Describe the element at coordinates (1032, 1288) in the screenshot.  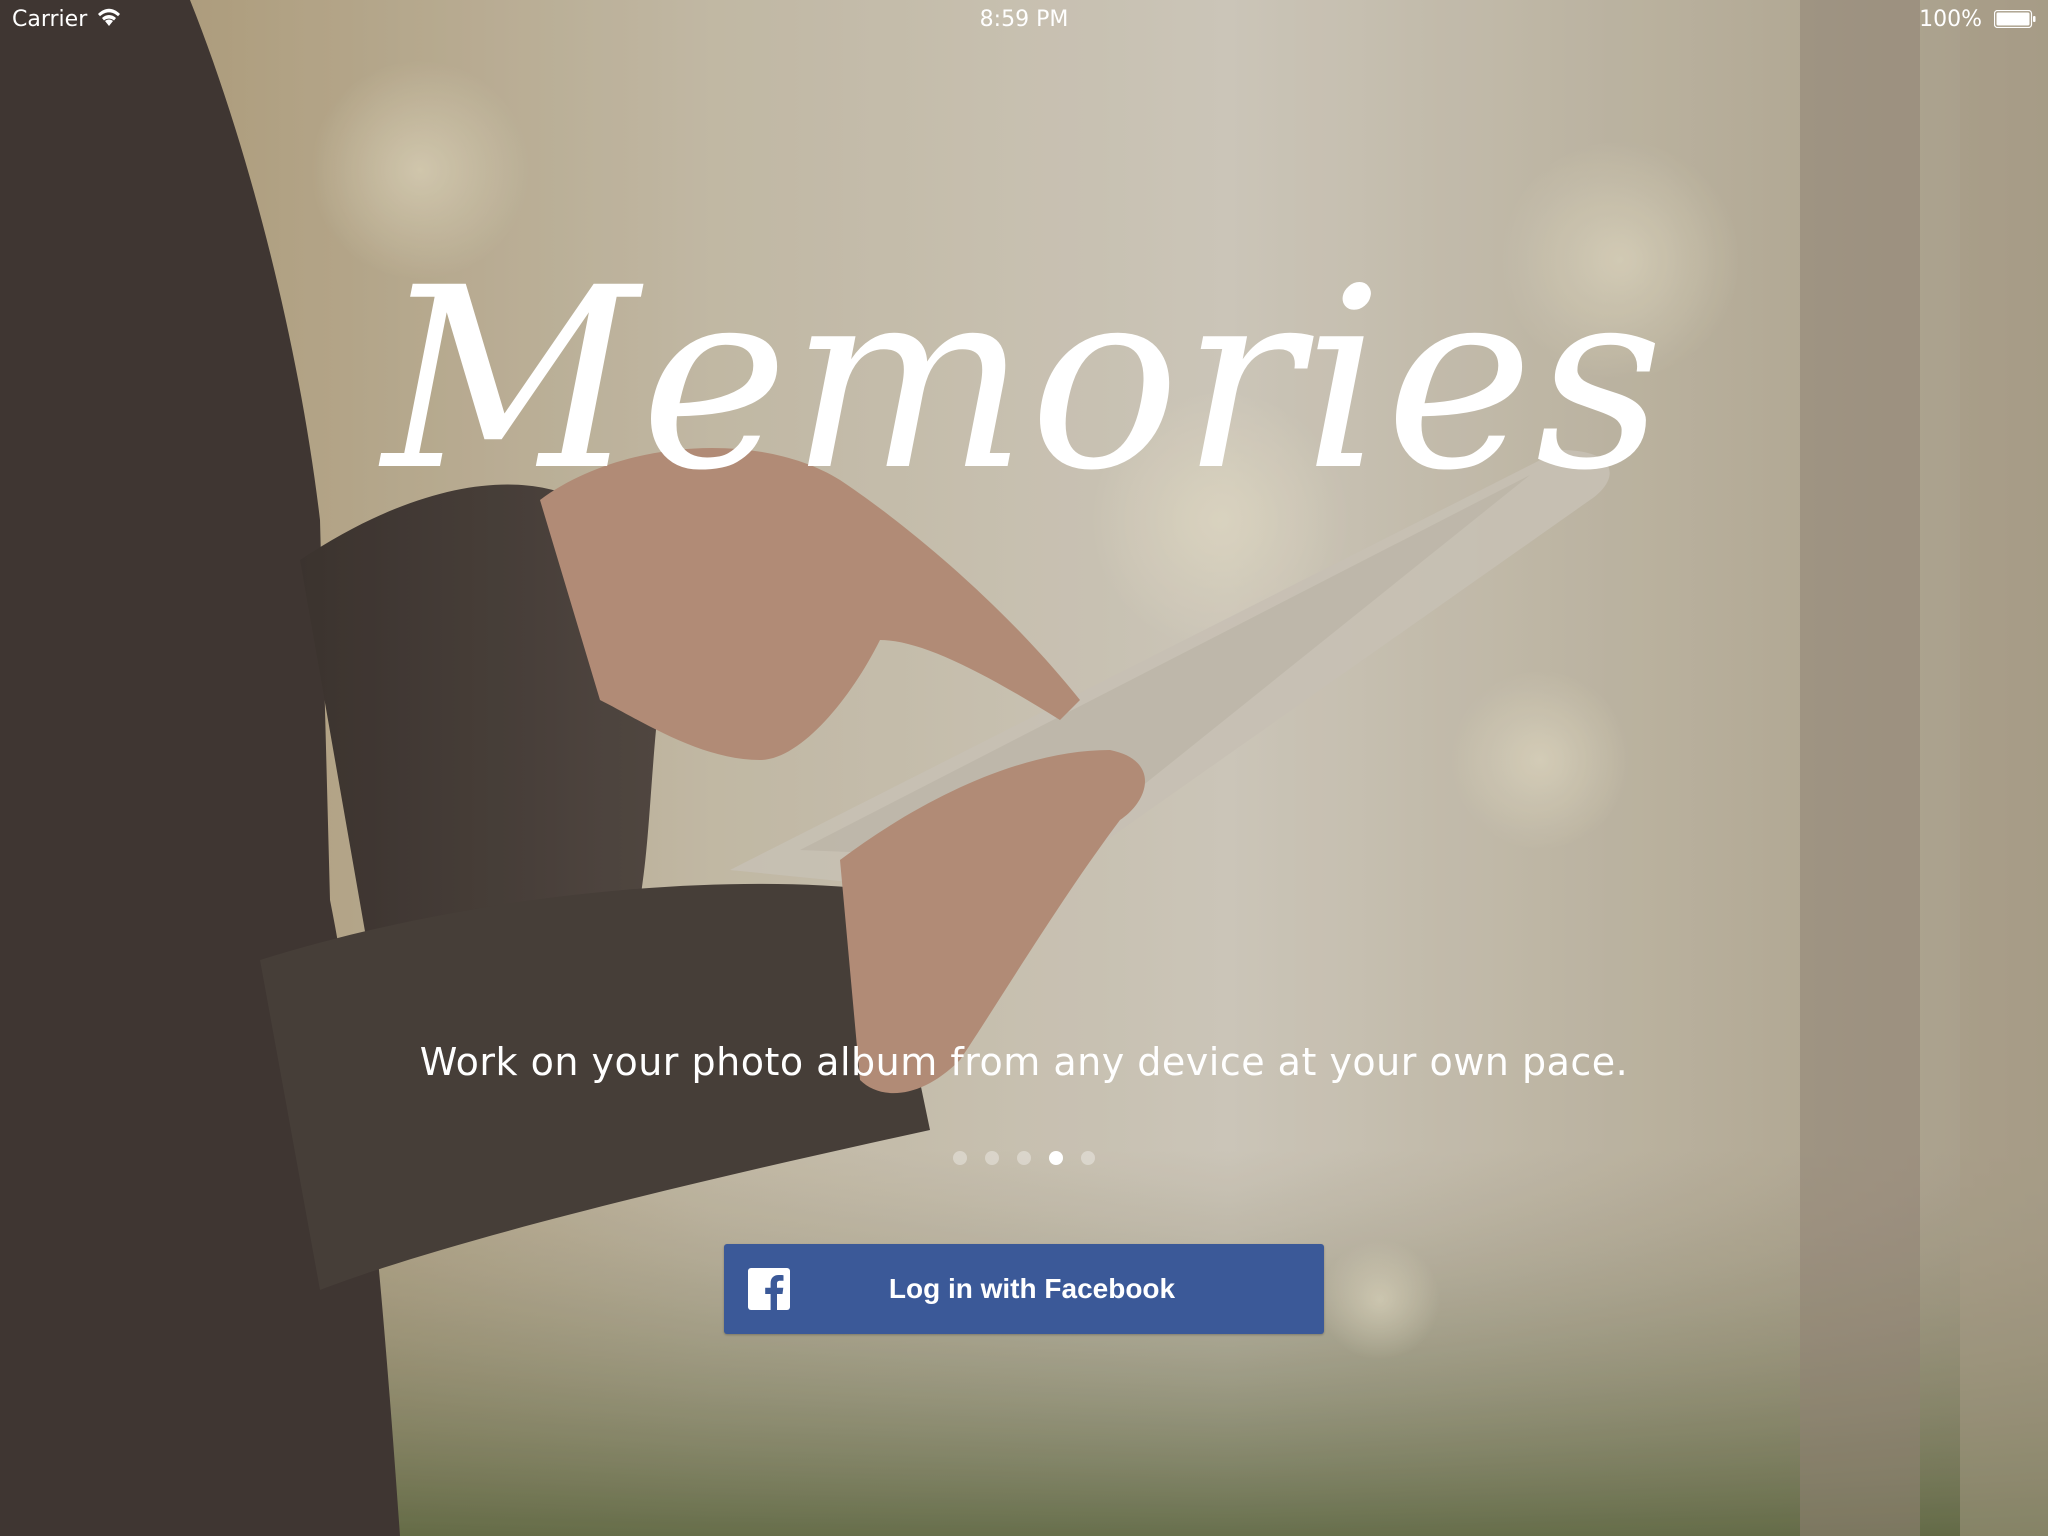
I see `facebook-login-label: Log in with Facebook` at that location.